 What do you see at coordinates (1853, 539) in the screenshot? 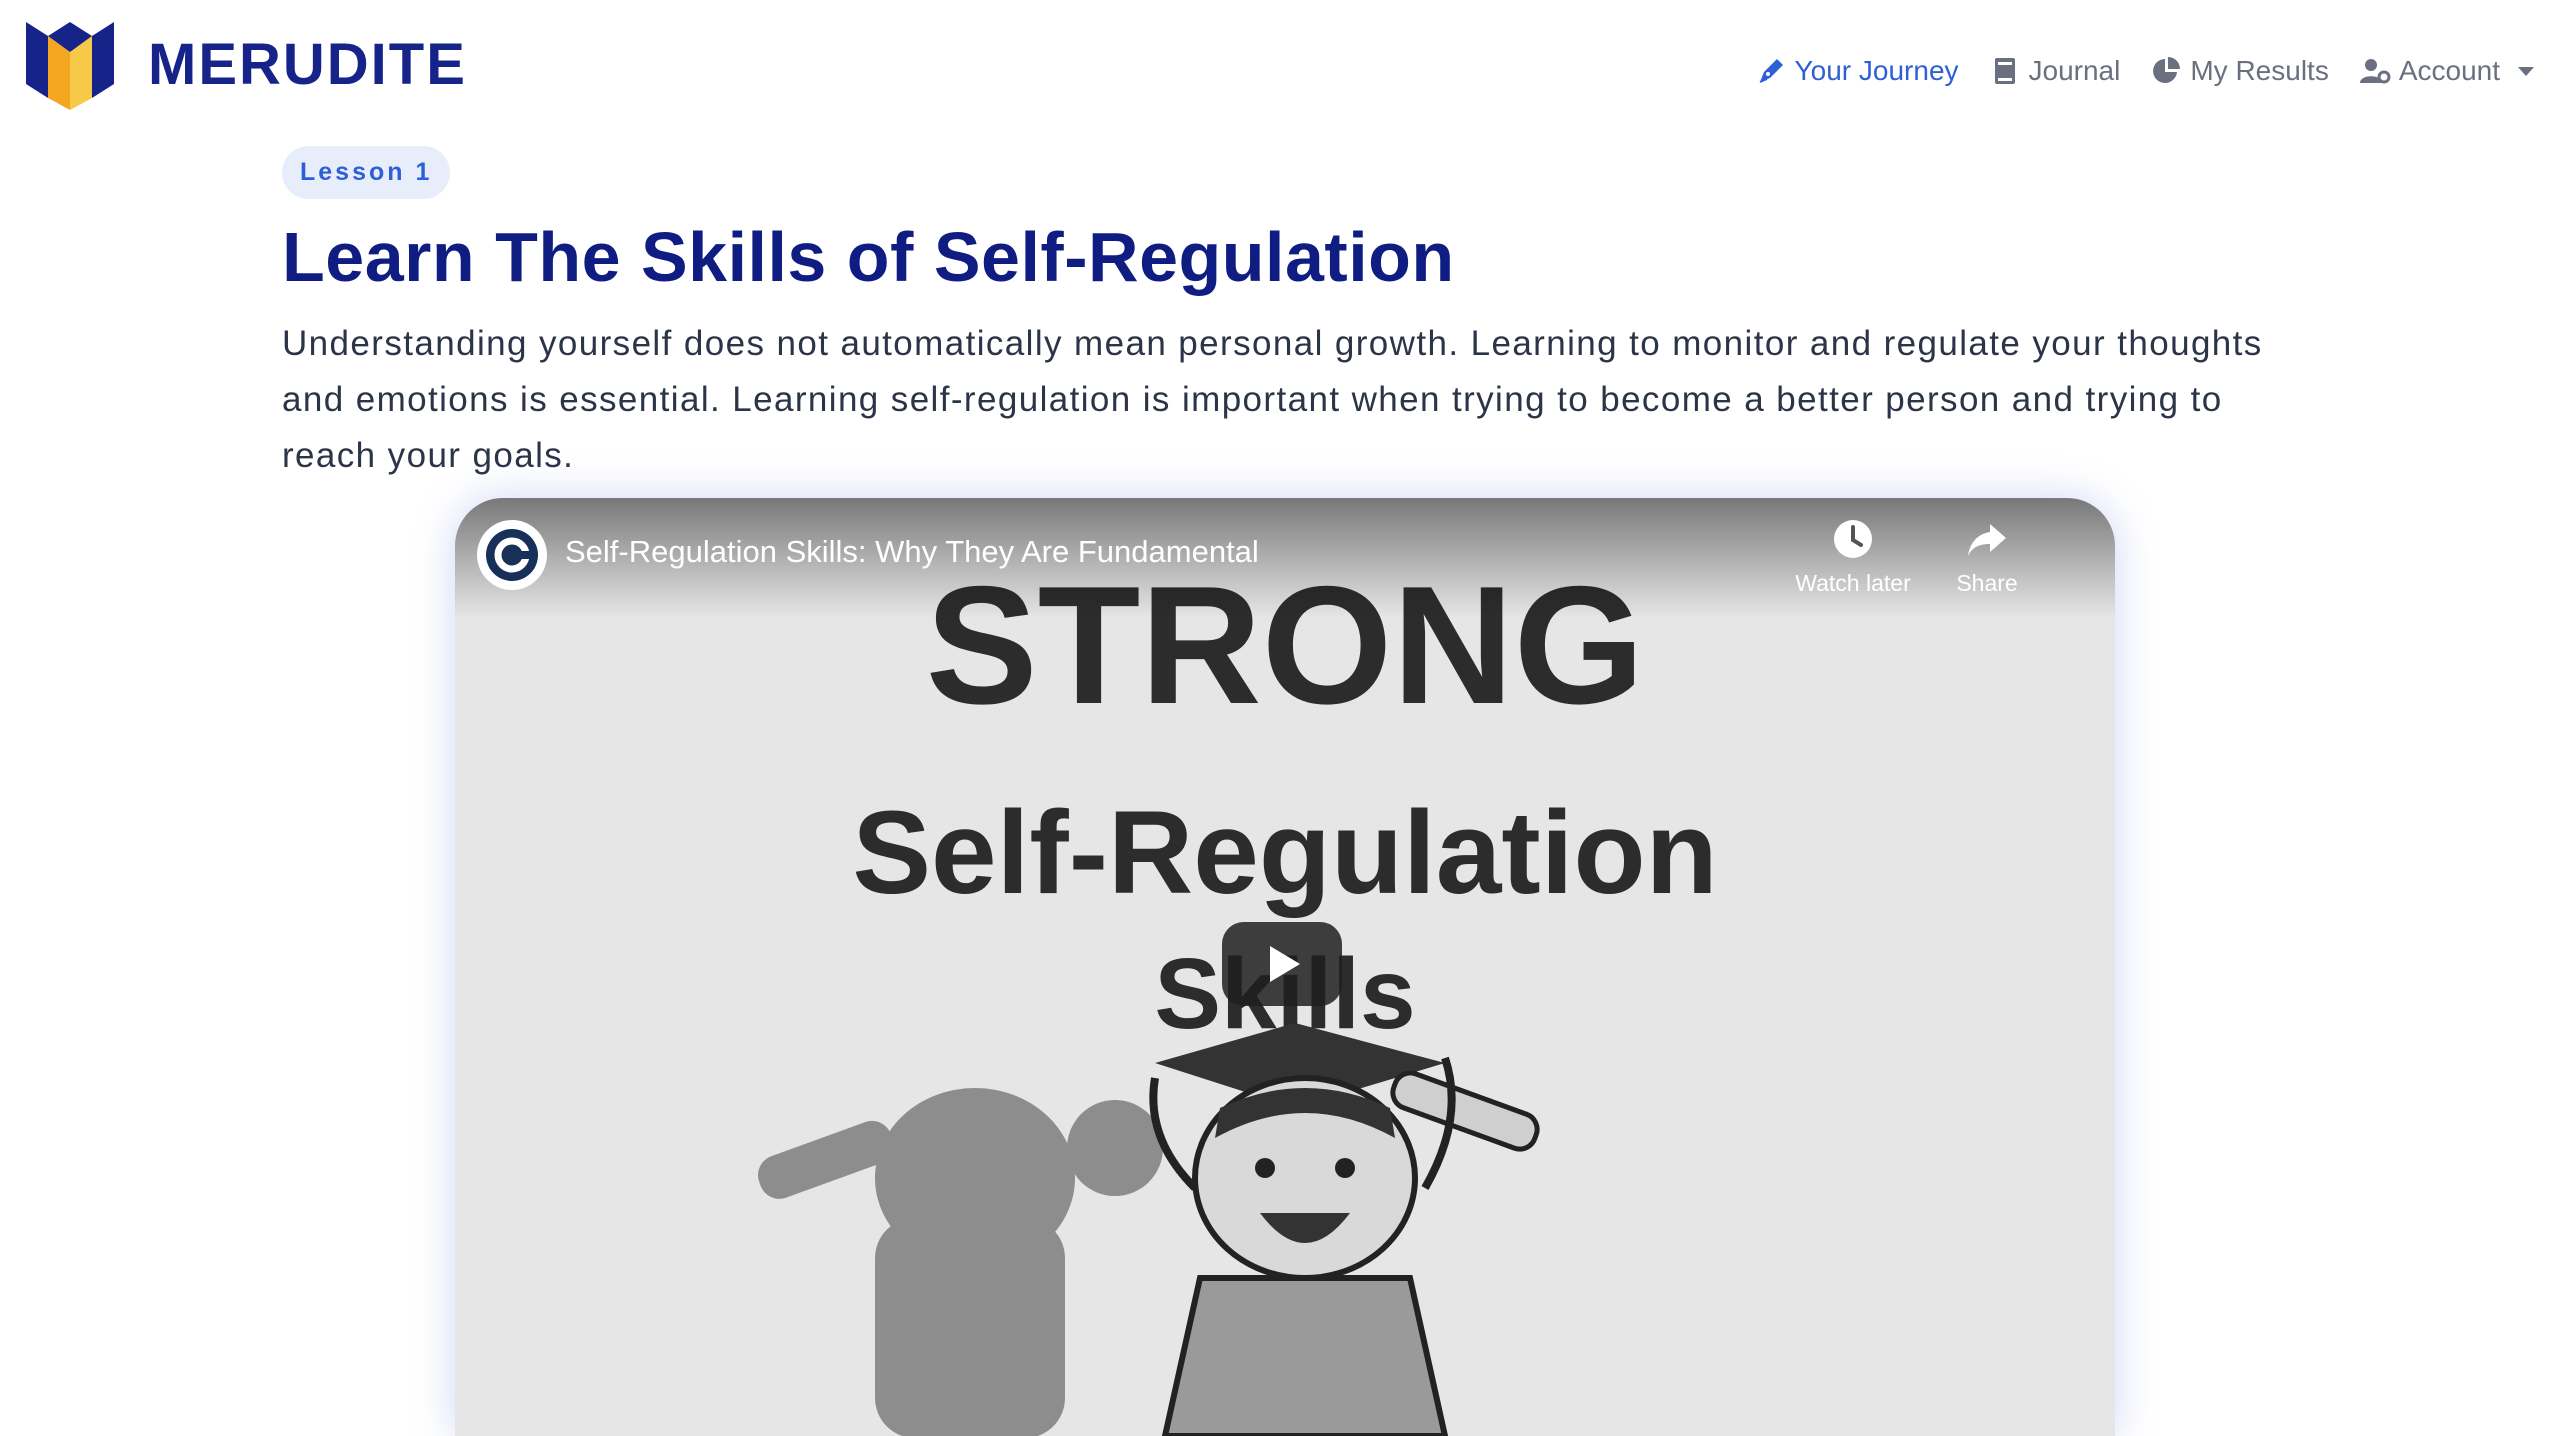
I see `clock-icon` at bounding box center [1853, 539].